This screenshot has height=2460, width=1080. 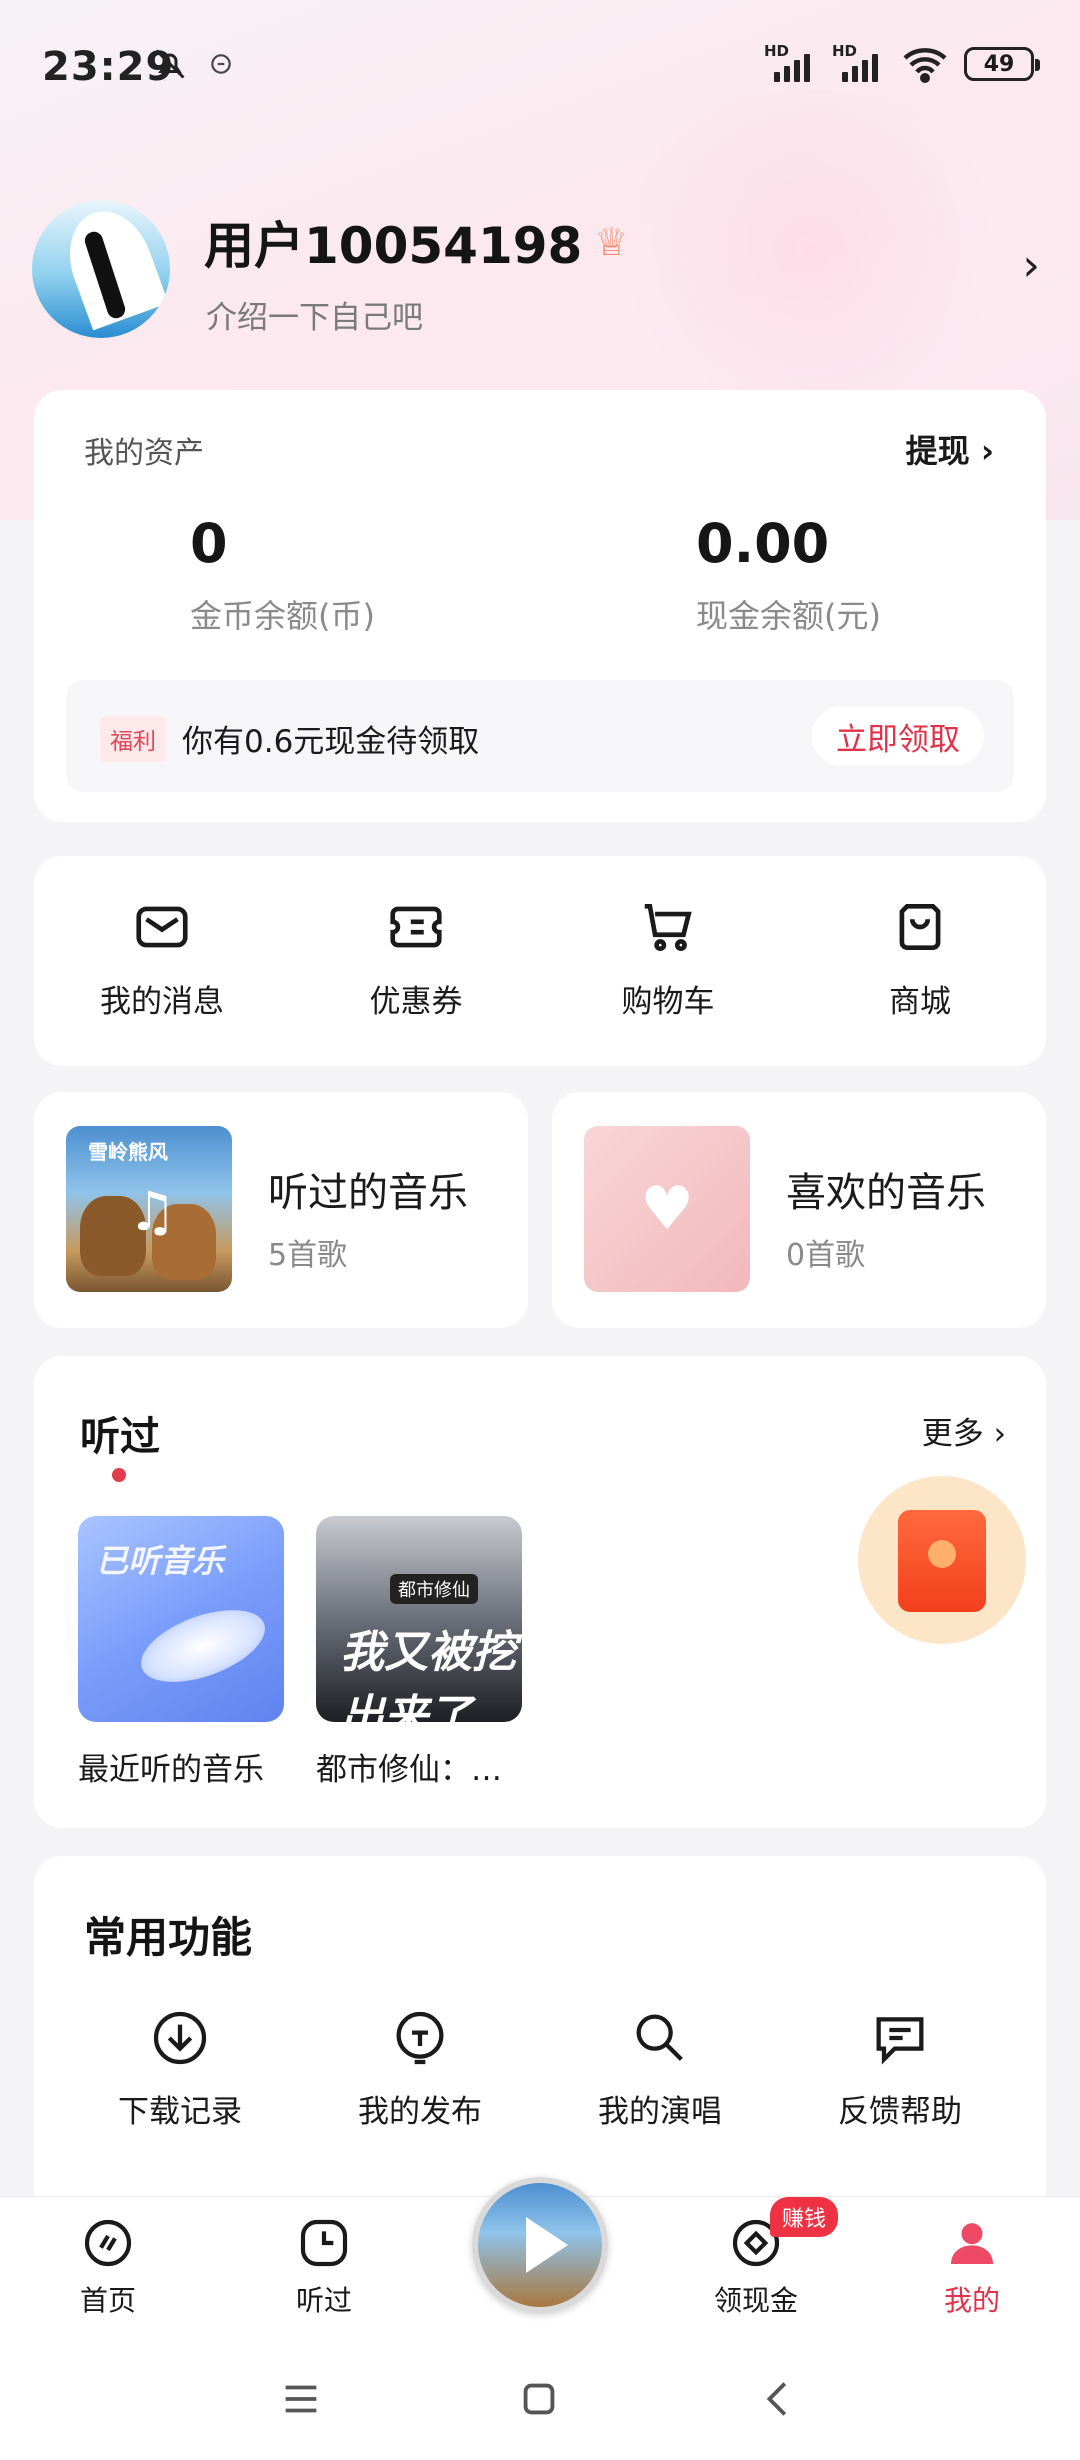 I want to click on quick-label: 我的消息, so click(x=162, y=1002).